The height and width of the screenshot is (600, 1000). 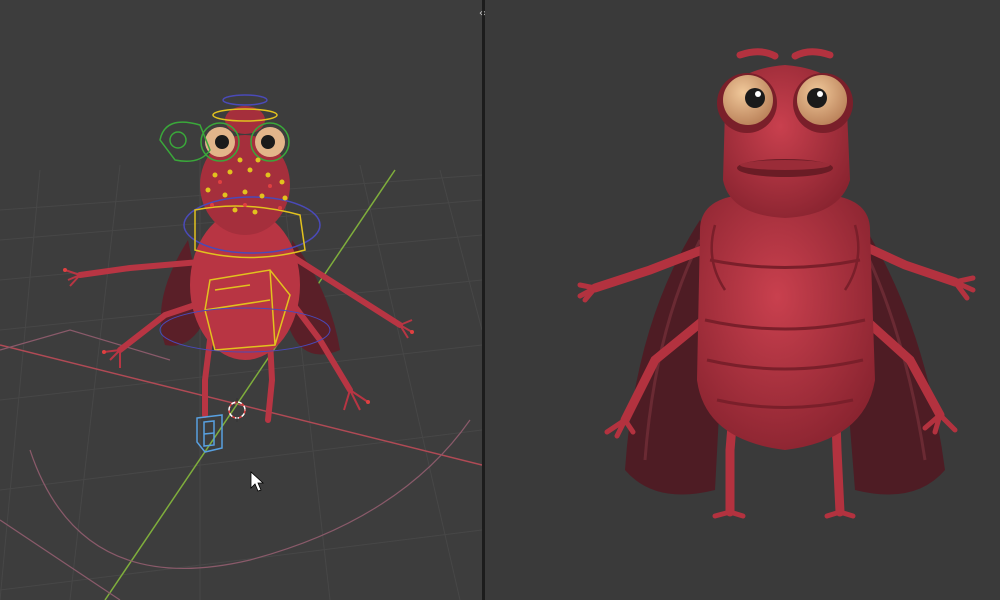 What do you see at coordinates (209, 433) in the screenshot?
I see `bone-shape-icon` at bounding box center [209, 433].